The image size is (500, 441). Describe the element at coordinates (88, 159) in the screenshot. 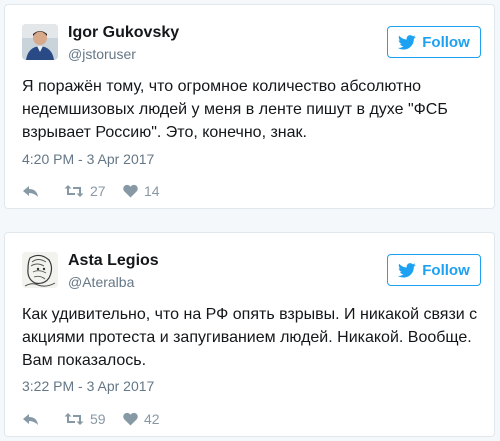

I see `tweet-timestamp: 4:20 PM - 3 Apr 2017` at that location.